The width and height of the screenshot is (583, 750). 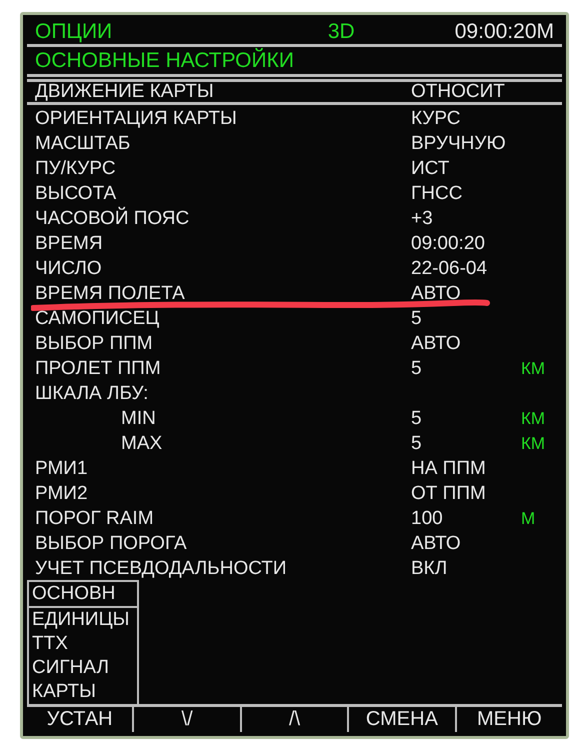 I want to click on setting-label: ЧИСЛО, so click(x=69, y=269).